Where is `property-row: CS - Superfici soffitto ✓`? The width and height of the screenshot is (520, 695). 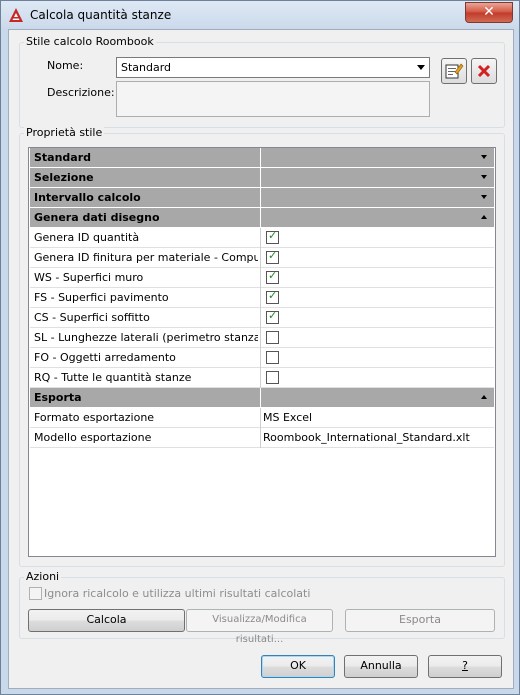
property-row: CS - Superfici soffitto ✓ is located at coordinates (262, 318).